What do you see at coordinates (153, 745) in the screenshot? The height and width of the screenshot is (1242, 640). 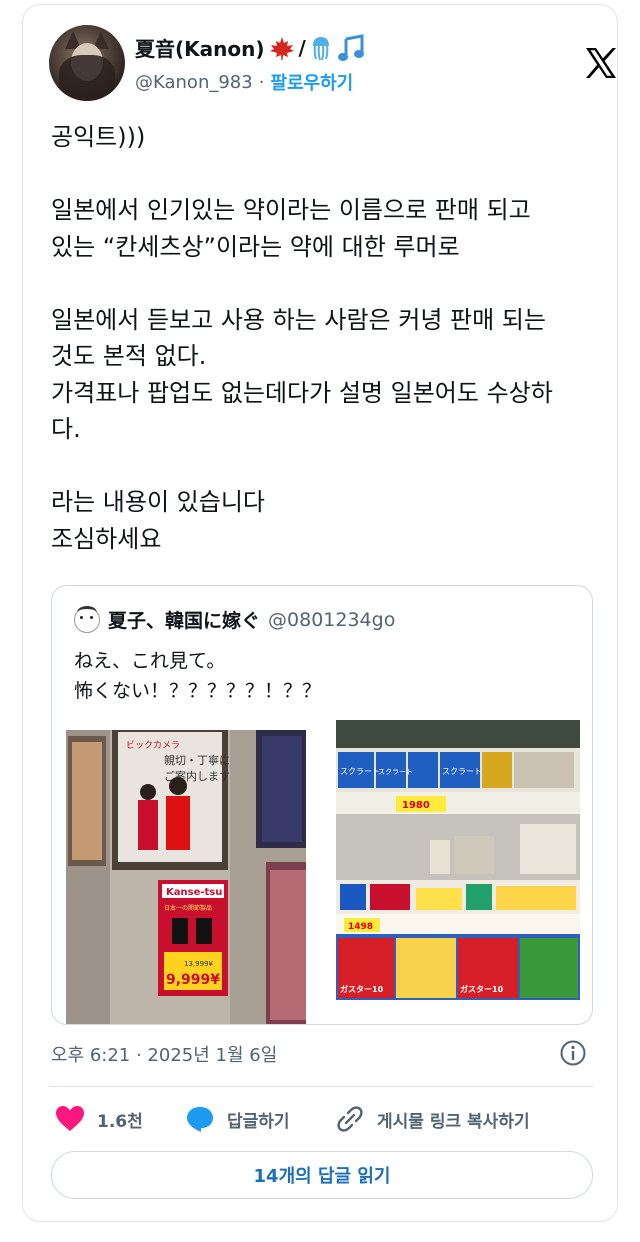 I see `poster-brand: ビックカメラ` at bounding box center [153, 745].